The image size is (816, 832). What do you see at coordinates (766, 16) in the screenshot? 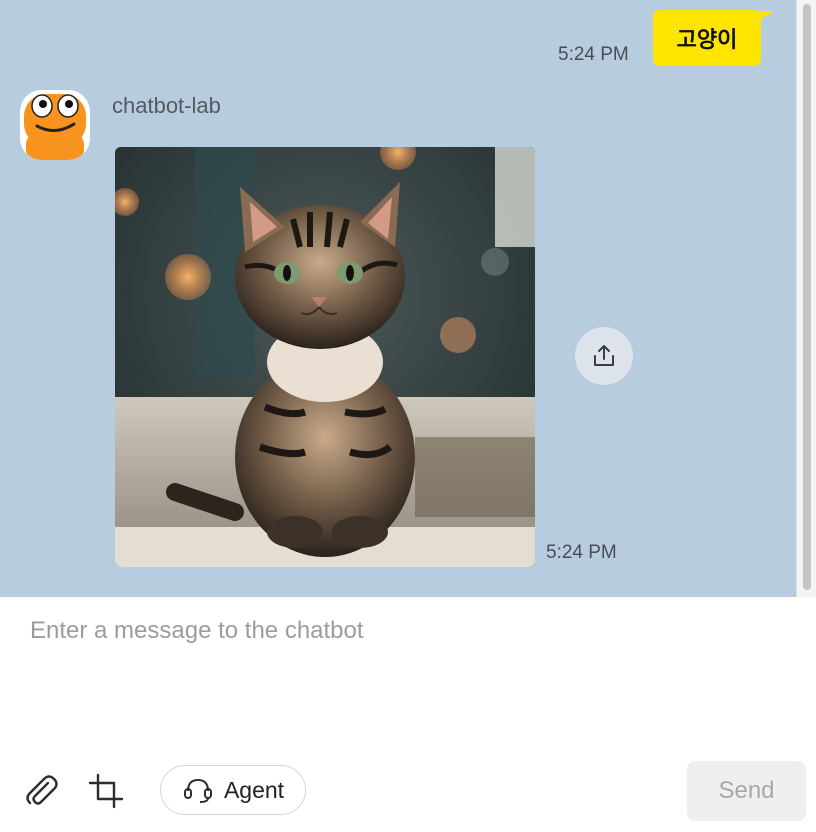
I see `user-bubble-tail` at bounding box center [766, 16].